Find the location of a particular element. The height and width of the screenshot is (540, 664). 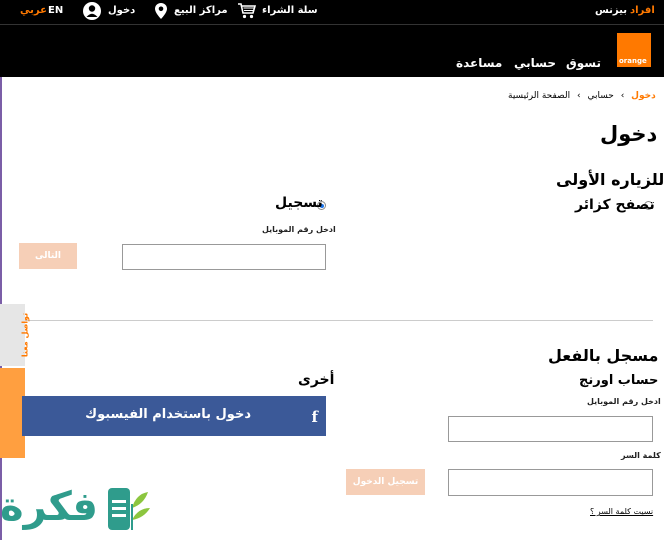

location-pin-icon is located at coordinates (161, 11).